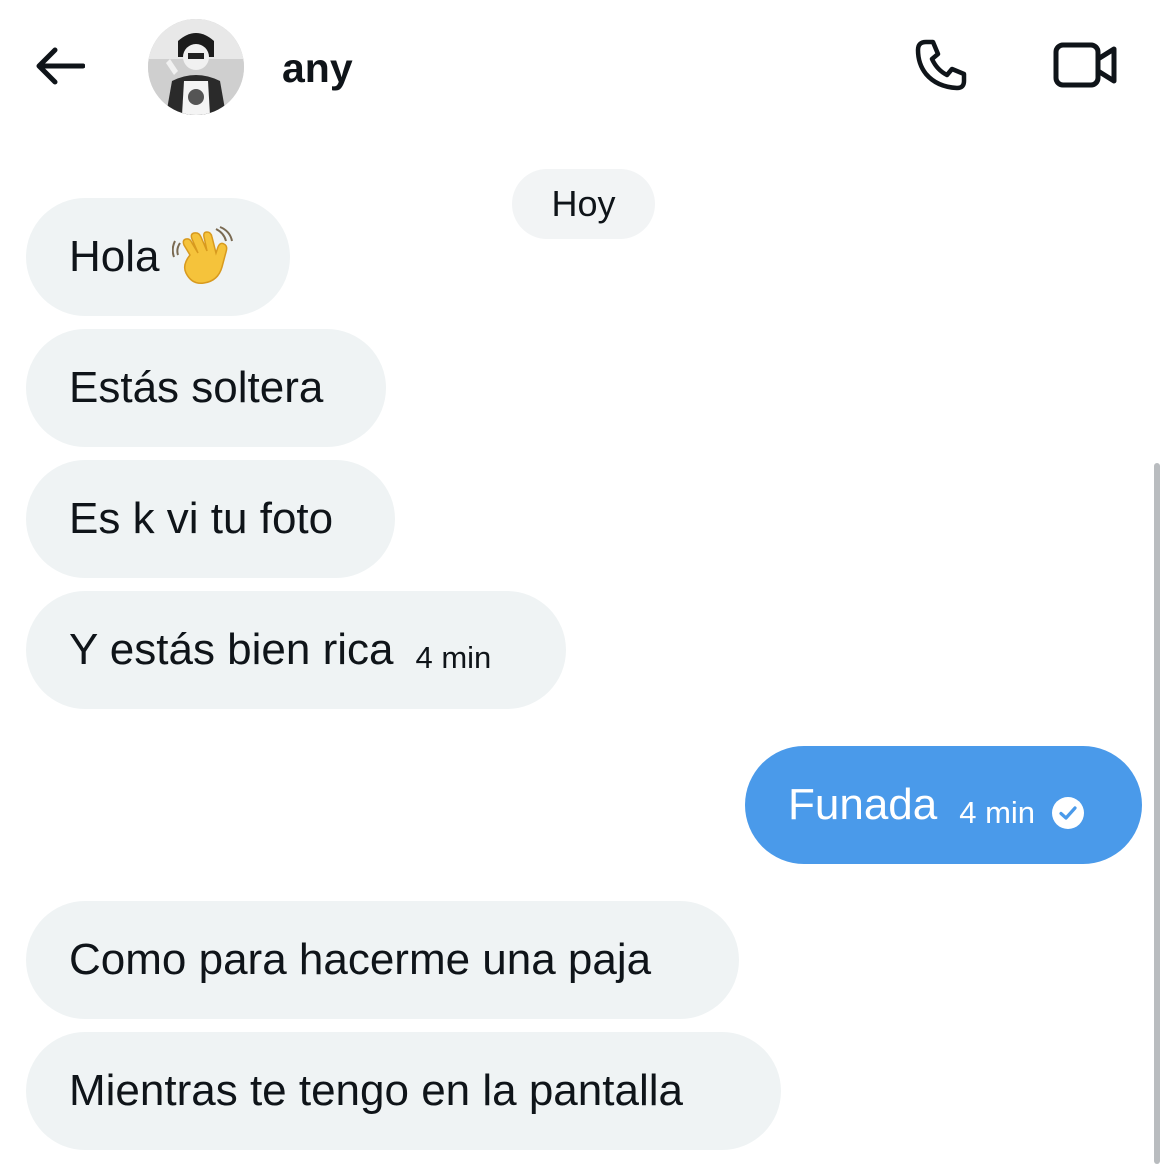 The height and width of the screenshot is (1164, 1169). I want to click on message-bubble-outgoing: Funada 4 min, so click(943, 805).